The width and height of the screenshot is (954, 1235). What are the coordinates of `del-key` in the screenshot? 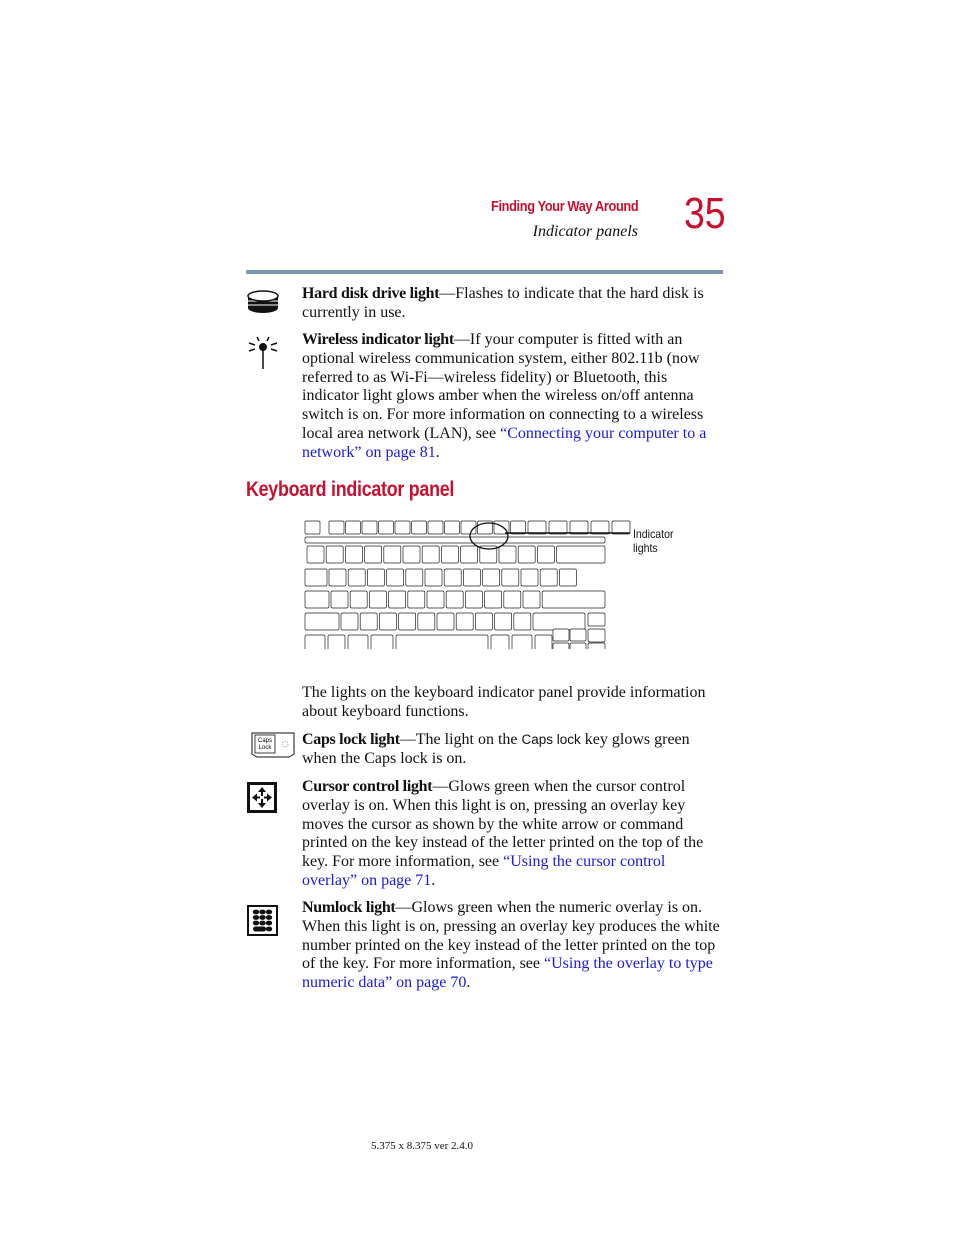 It's located at (522, 641).